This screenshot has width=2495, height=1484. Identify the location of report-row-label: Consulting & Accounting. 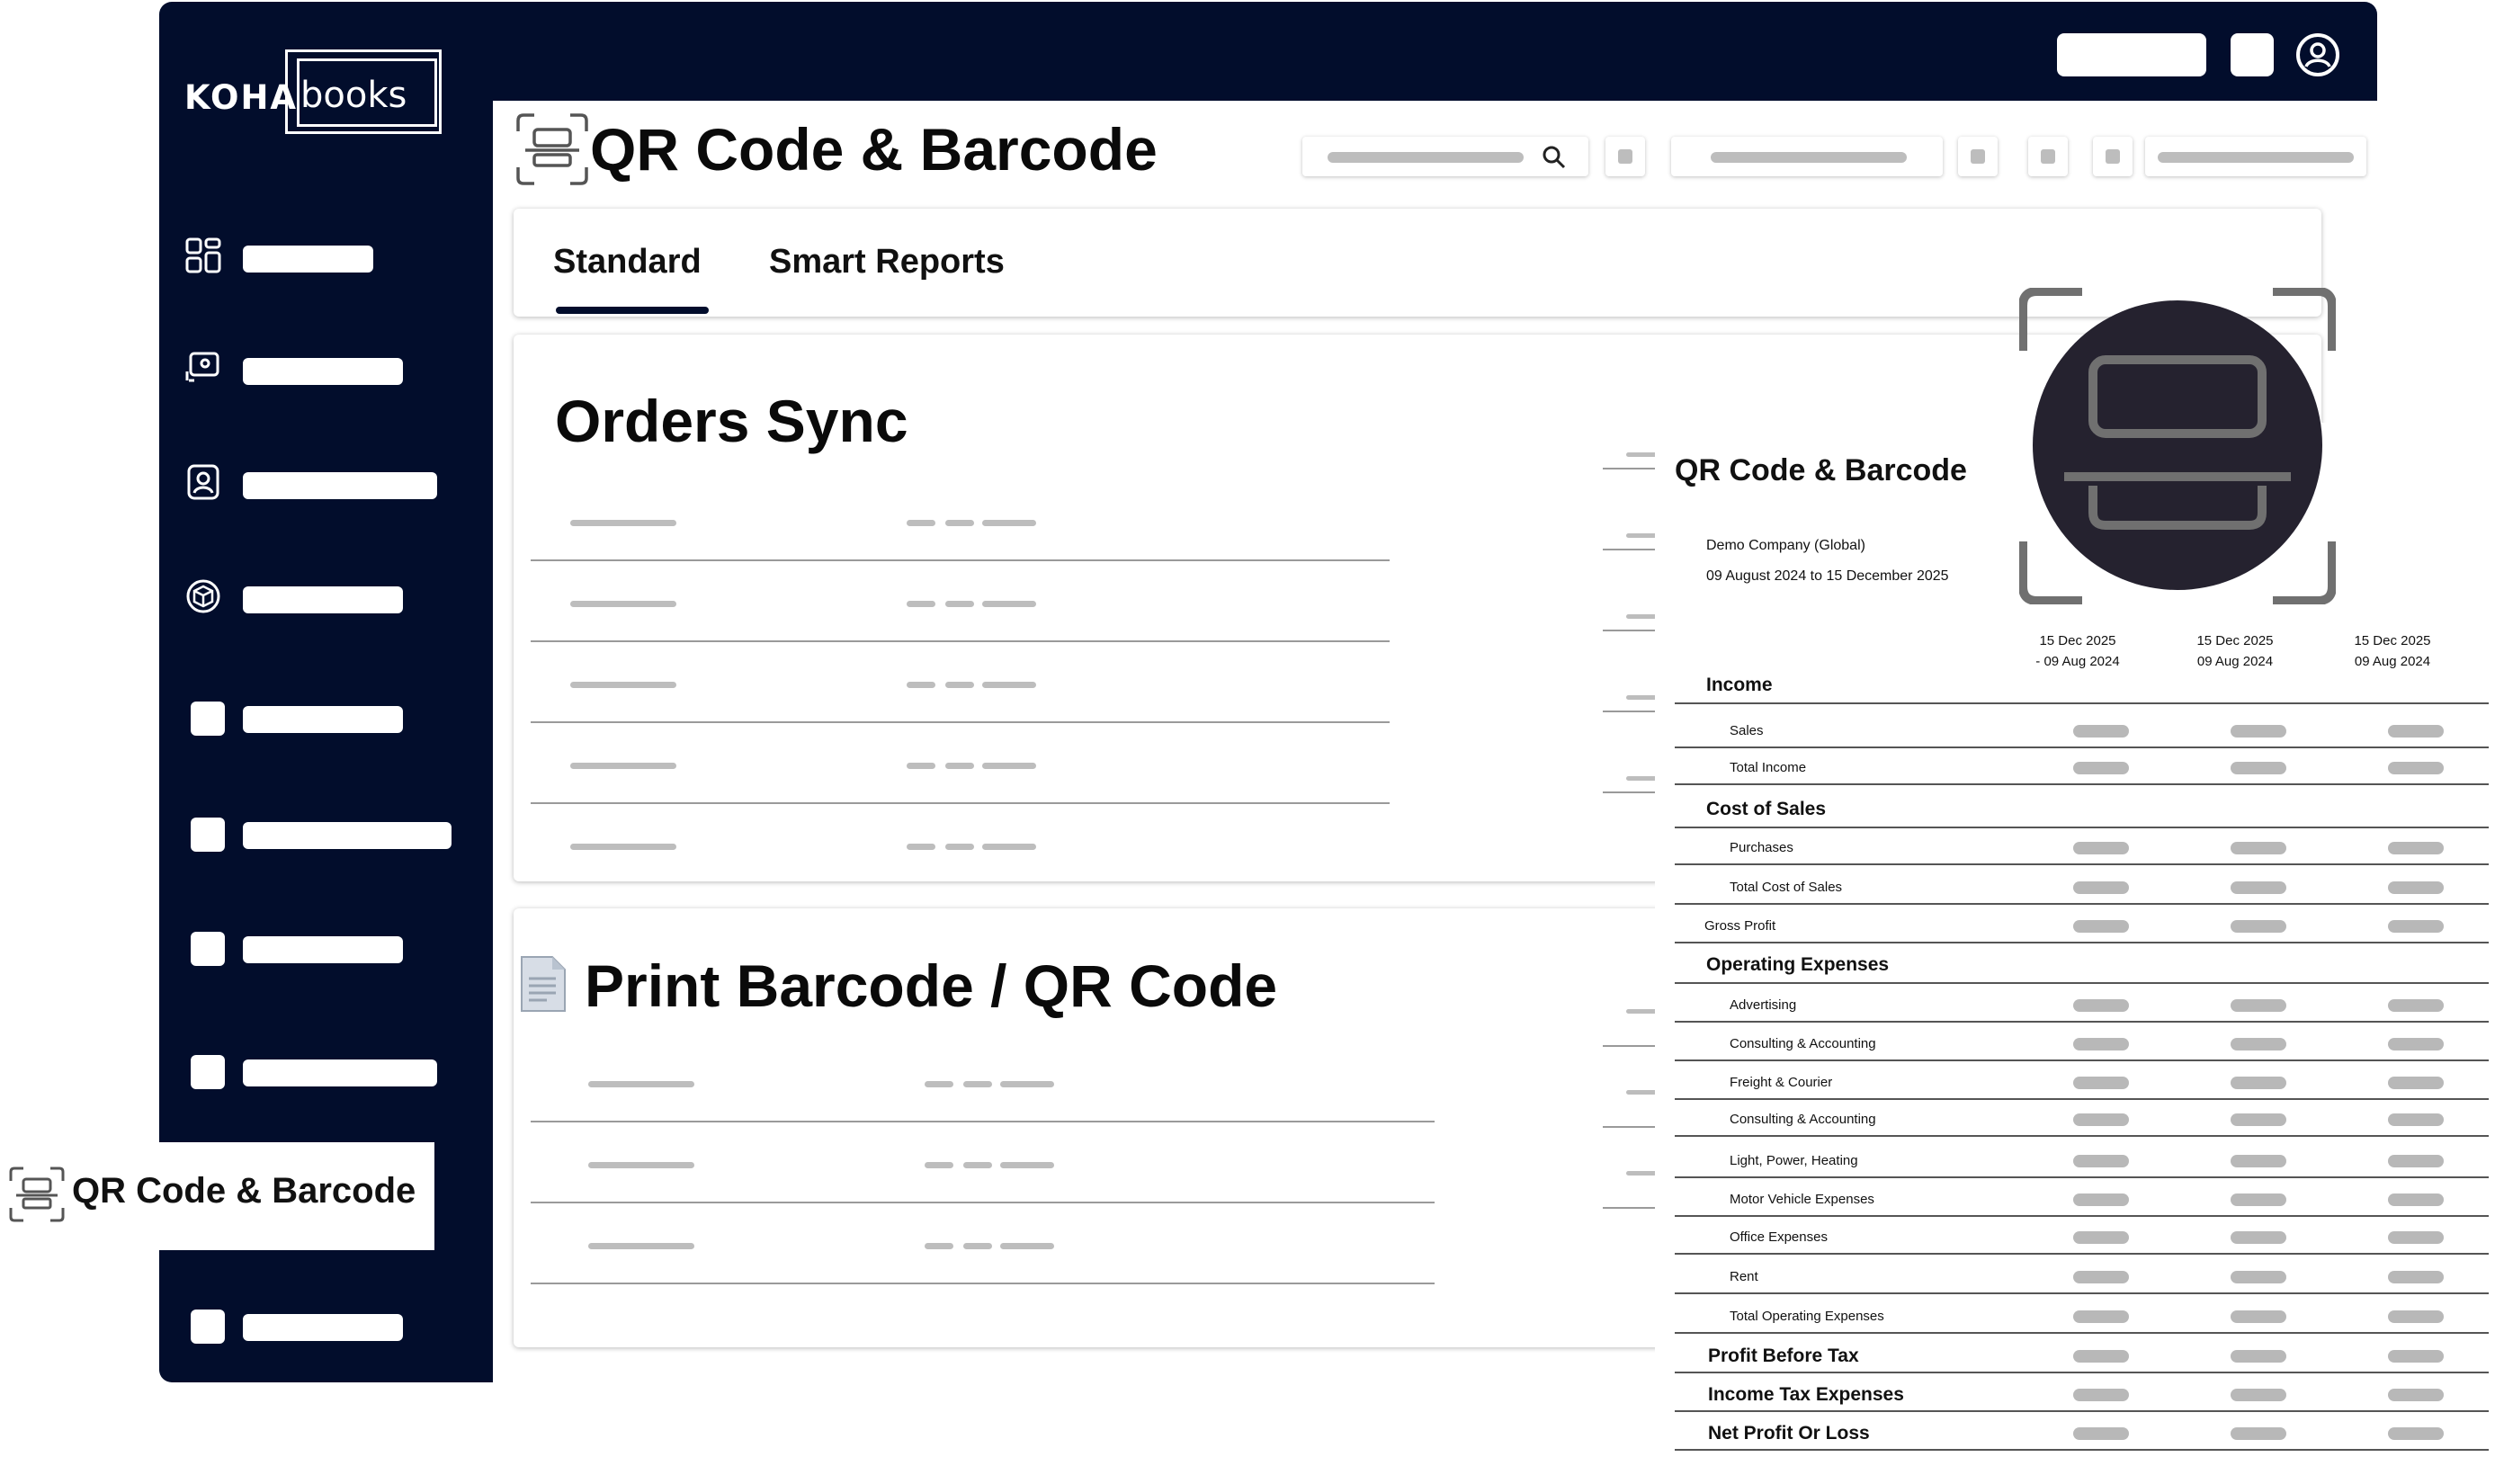
(1803, 1043).